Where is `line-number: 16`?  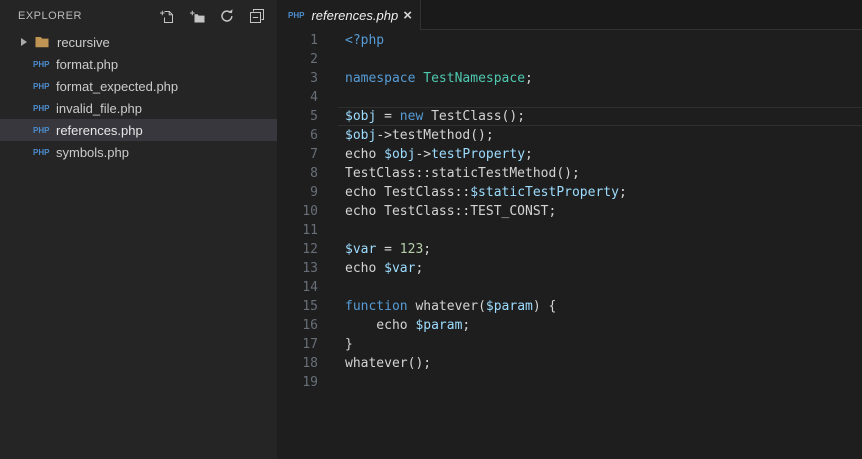
line-number: 16 is located at coordinates (310, 325).